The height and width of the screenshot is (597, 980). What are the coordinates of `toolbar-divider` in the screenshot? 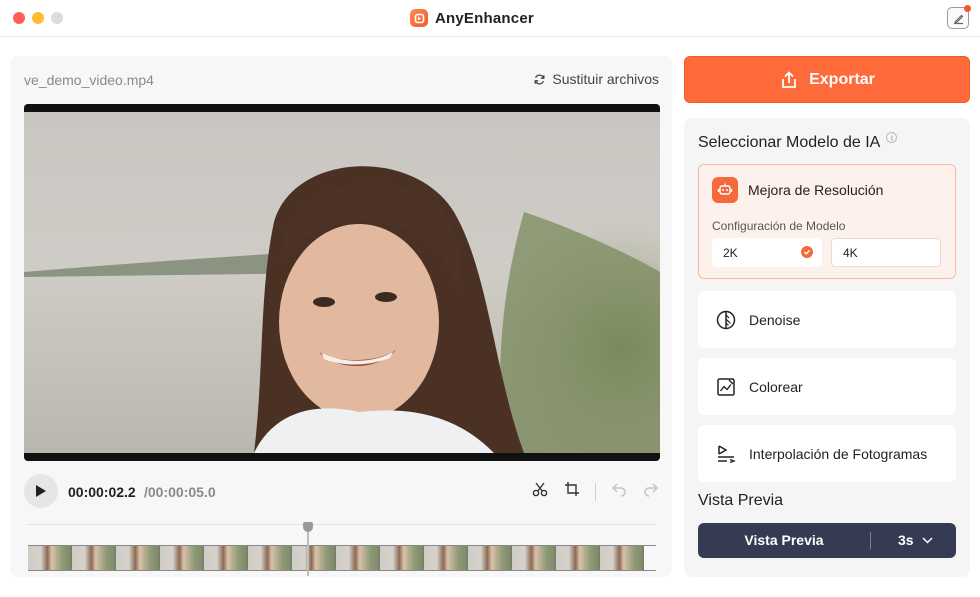 It's located at (595, 491).